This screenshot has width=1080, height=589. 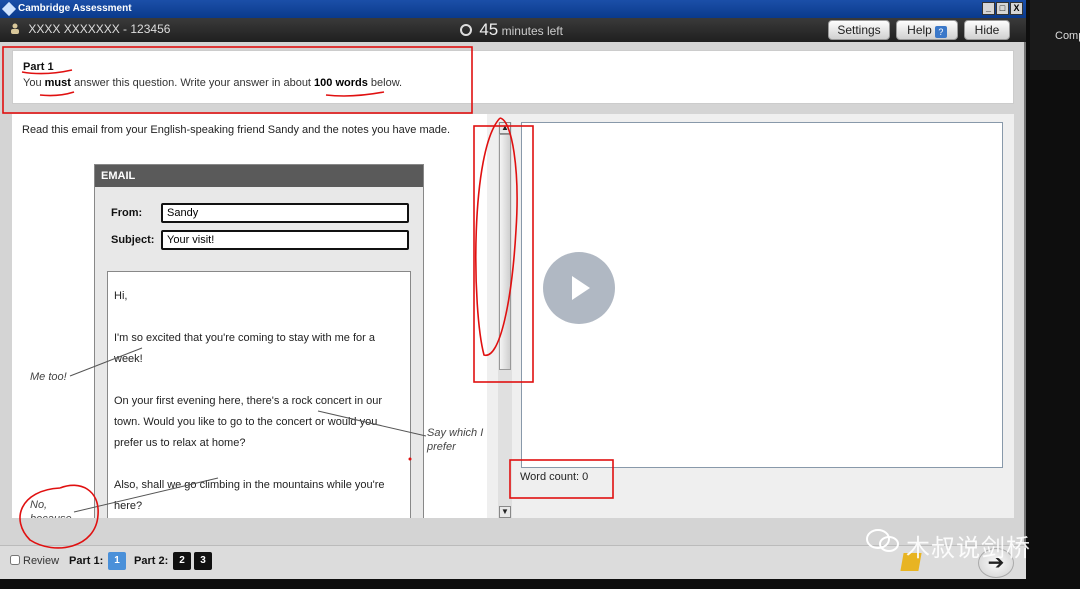 I want to click on candidate-info: XXXX XXXXXXX - 123456, so click(x=90, y=29).